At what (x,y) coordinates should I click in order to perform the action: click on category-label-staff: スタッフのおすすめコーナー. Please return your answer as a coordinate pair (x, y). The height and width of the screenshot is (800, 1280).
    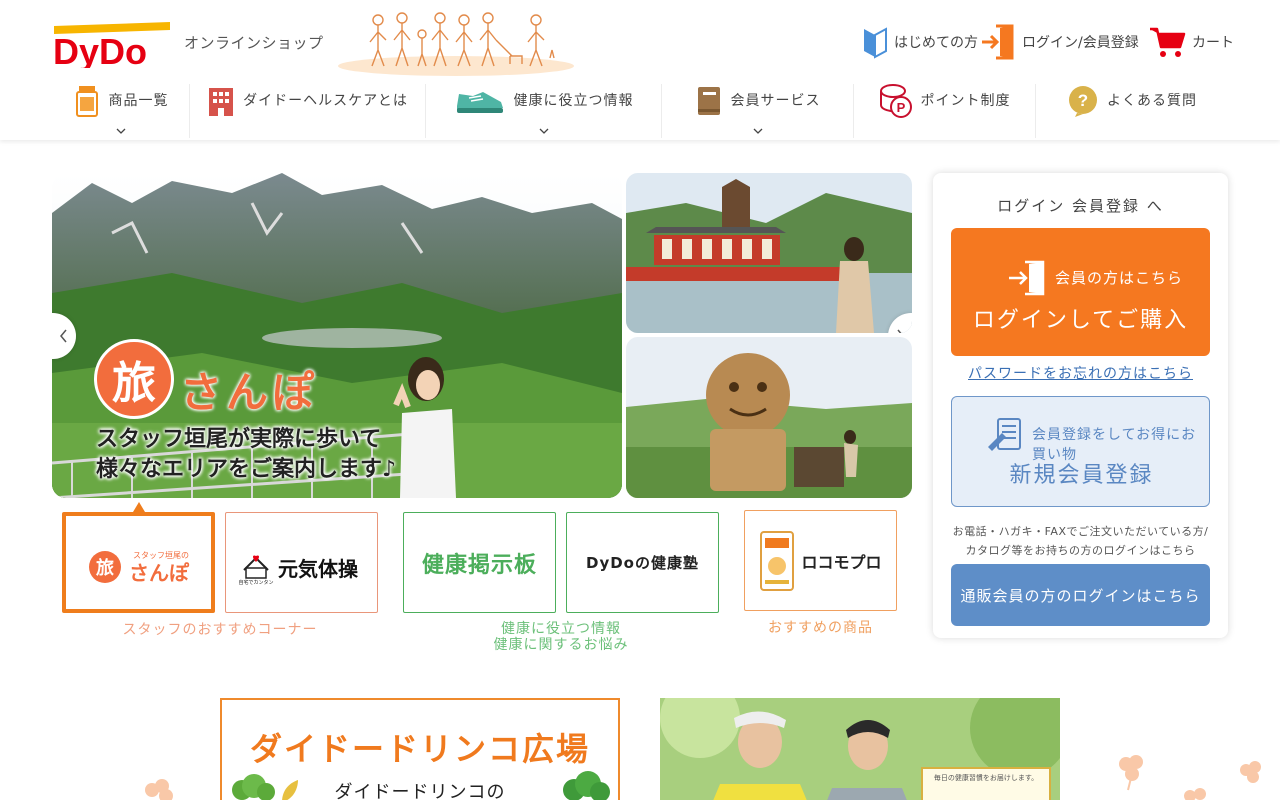
    Looking at the image, I should click on (220, 630).